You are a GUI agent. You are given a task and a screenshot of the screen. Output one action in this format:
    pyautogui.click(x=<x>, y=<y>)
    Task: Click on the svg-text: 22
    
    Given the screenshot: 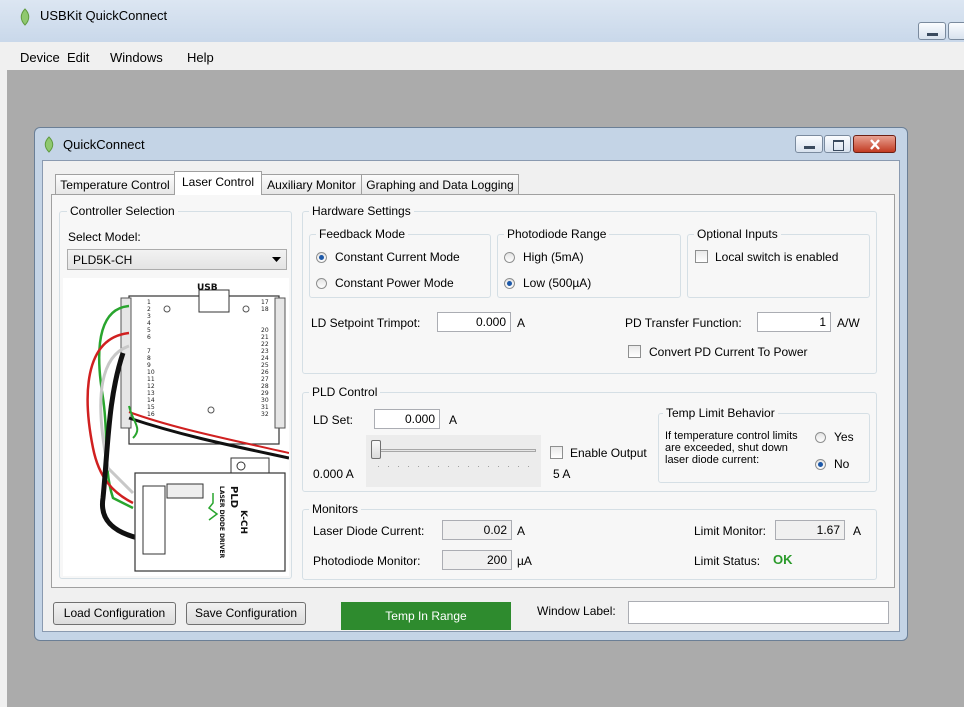 What is the action you would take?
    pyautogui.click(x=265, y=344)
    